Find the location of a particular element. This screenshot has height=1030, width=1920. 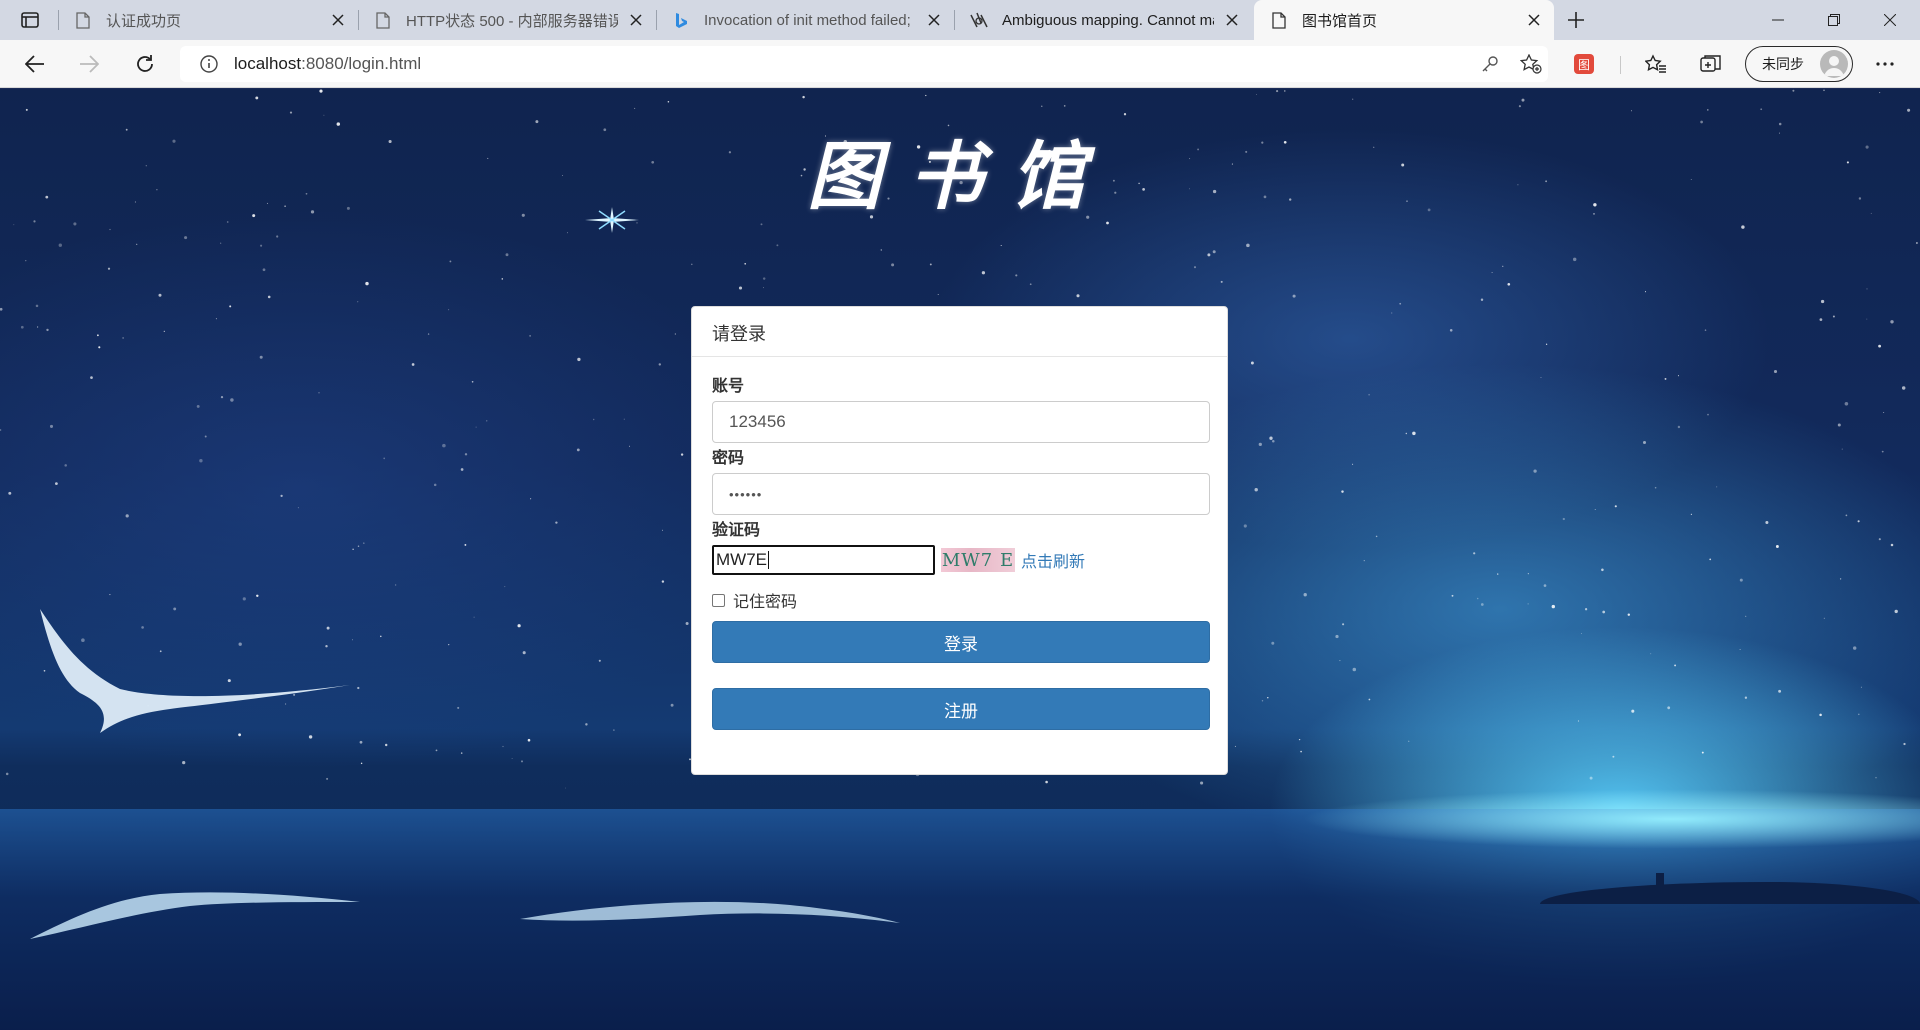

collections-icon is located at coordinates (1710, 63).